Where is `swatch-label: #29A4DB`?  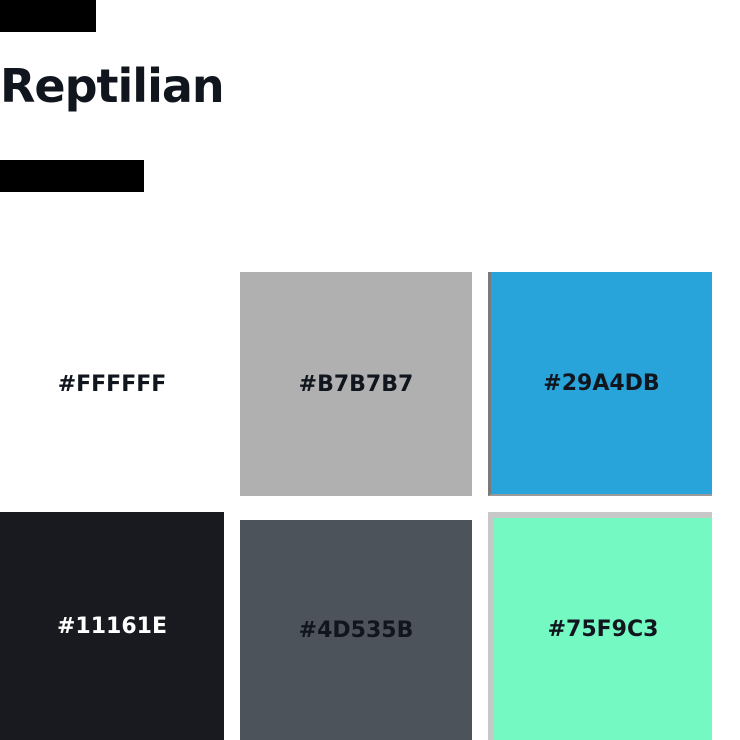 swatch-label: #29A4DB is located at coordinates (601, 383).